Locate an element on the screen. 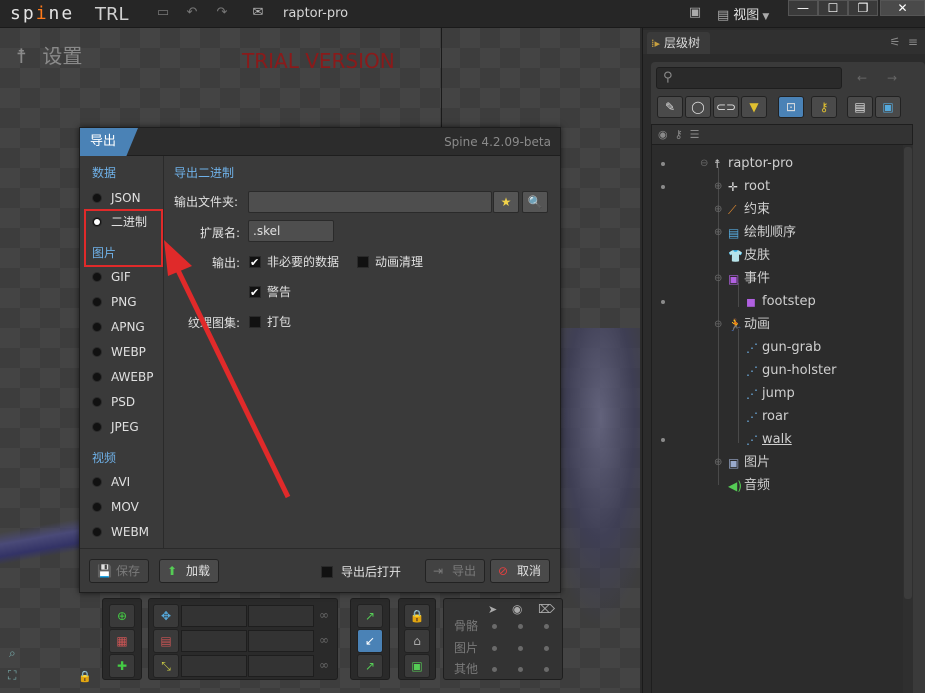  tree-item-footstep: ◼ footstep is located at coordinates (777, 302).